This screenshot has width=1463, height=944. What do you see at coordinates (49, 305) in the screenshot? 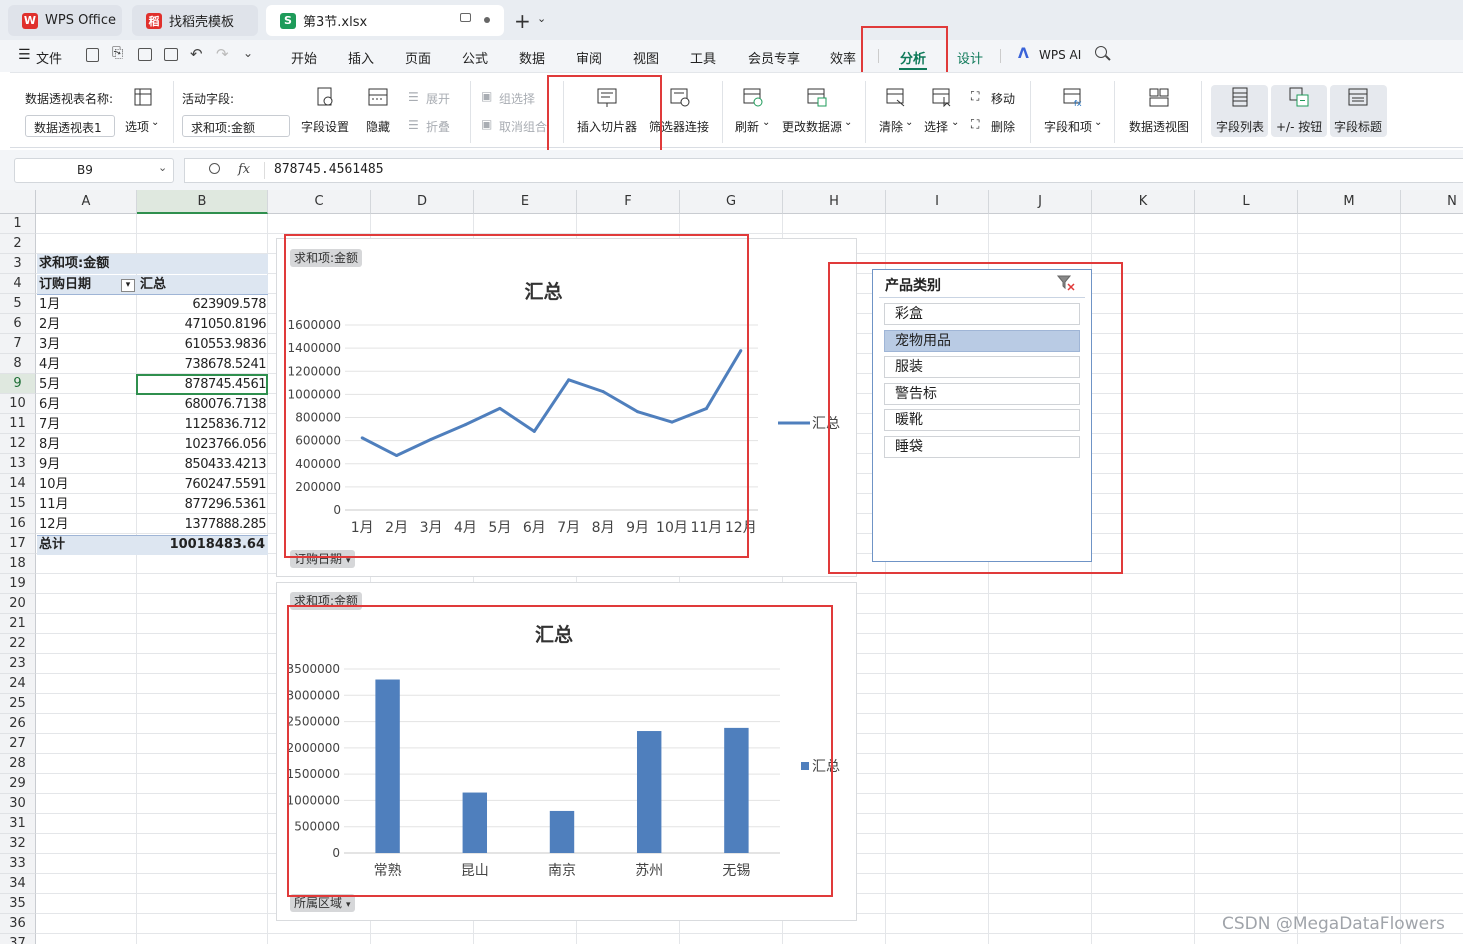
I see `pivot-row-label: 1月` at bounding box center [49, 305].